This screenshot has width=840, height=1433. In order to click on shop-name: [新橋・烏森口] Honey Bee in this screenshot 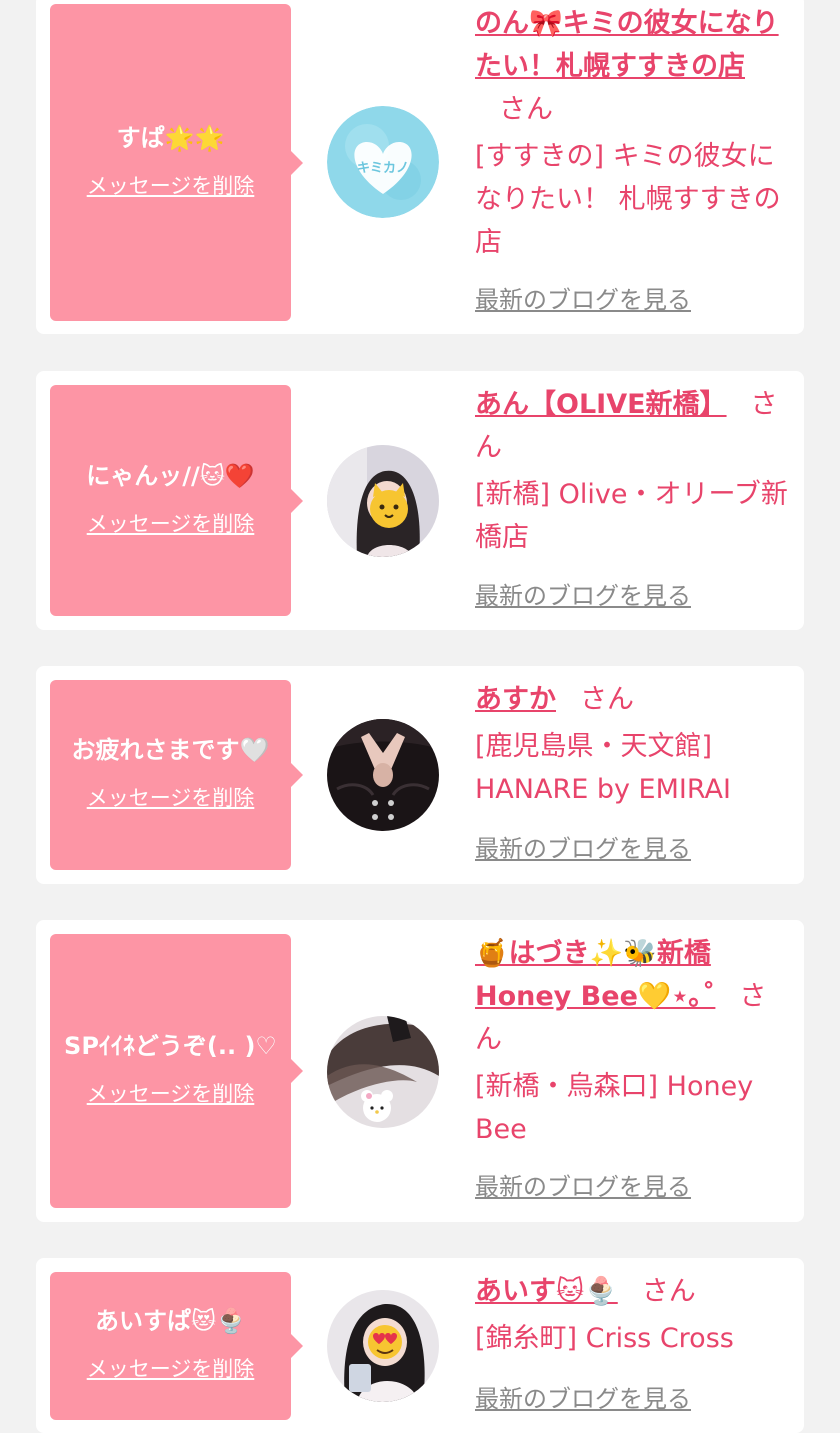, I will do `click(614, 1108)`.